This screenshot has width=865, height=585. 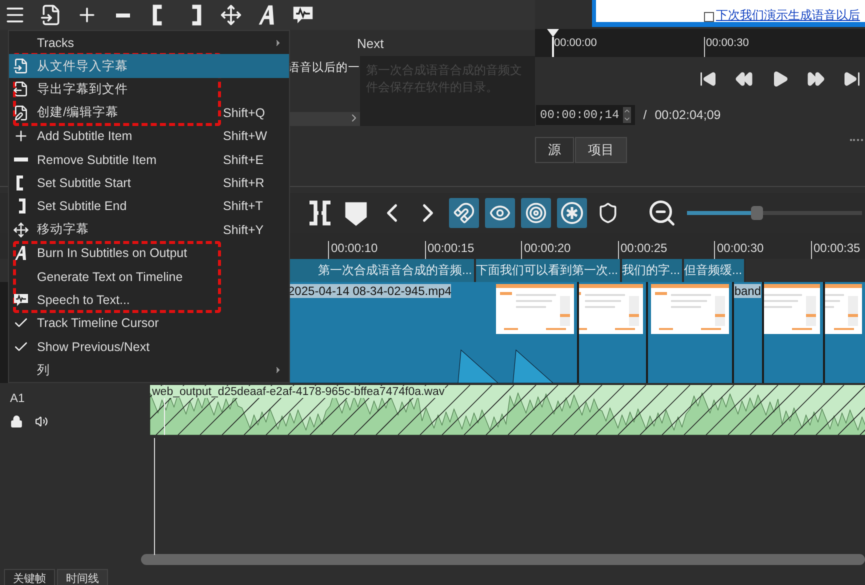 I want to click on duration-text: 00:02:04;09, so click(x=687, y=115).